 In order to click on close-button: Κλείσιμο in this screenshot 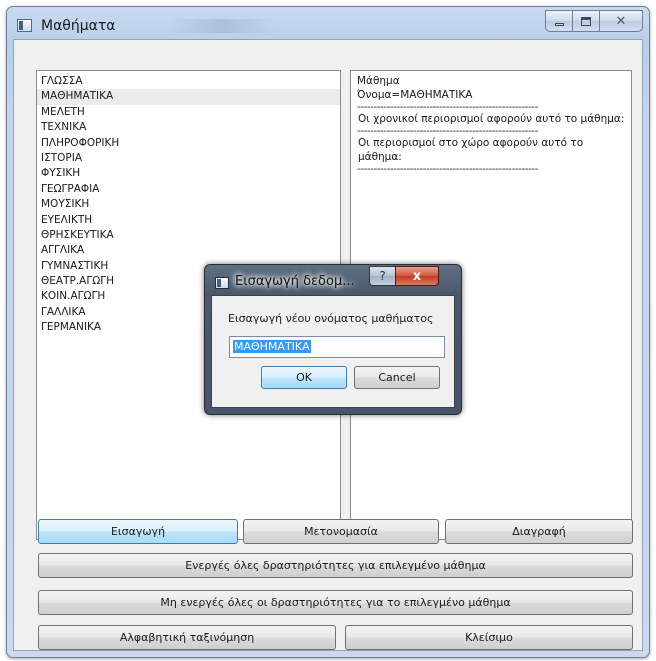, I will do `click(489, 637)`.